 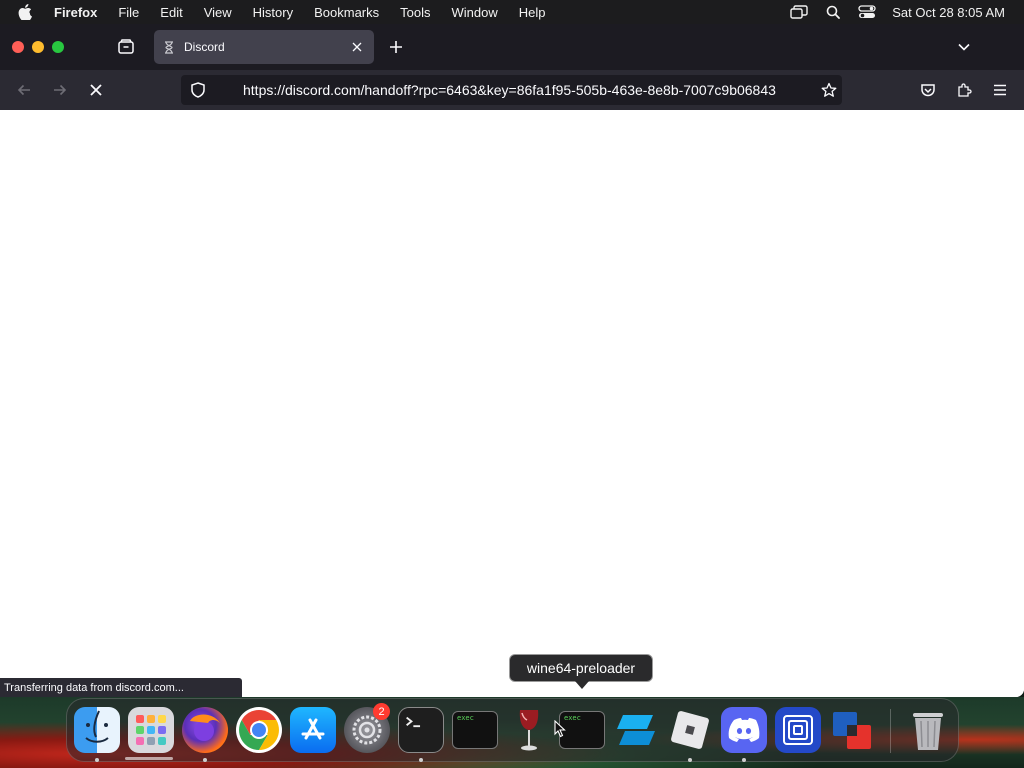 I want to click on wine-icon, so click(x=529, y=730).